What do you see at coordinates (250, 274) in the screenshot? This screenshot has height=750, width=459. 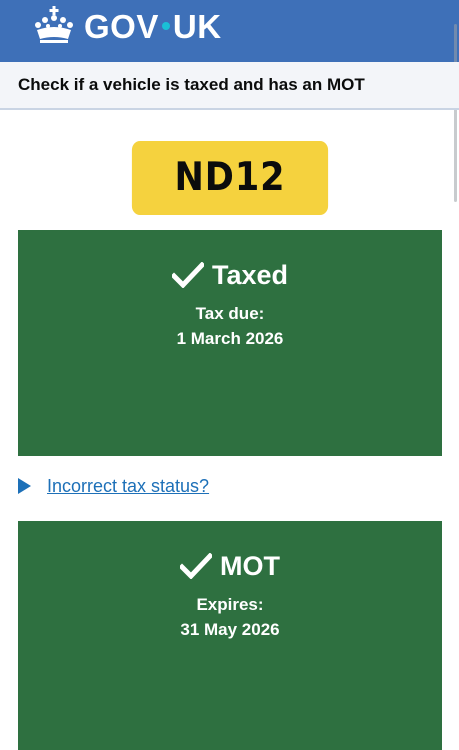 I see `tax-status-text: Taxed` at bounding box center [250, 274].